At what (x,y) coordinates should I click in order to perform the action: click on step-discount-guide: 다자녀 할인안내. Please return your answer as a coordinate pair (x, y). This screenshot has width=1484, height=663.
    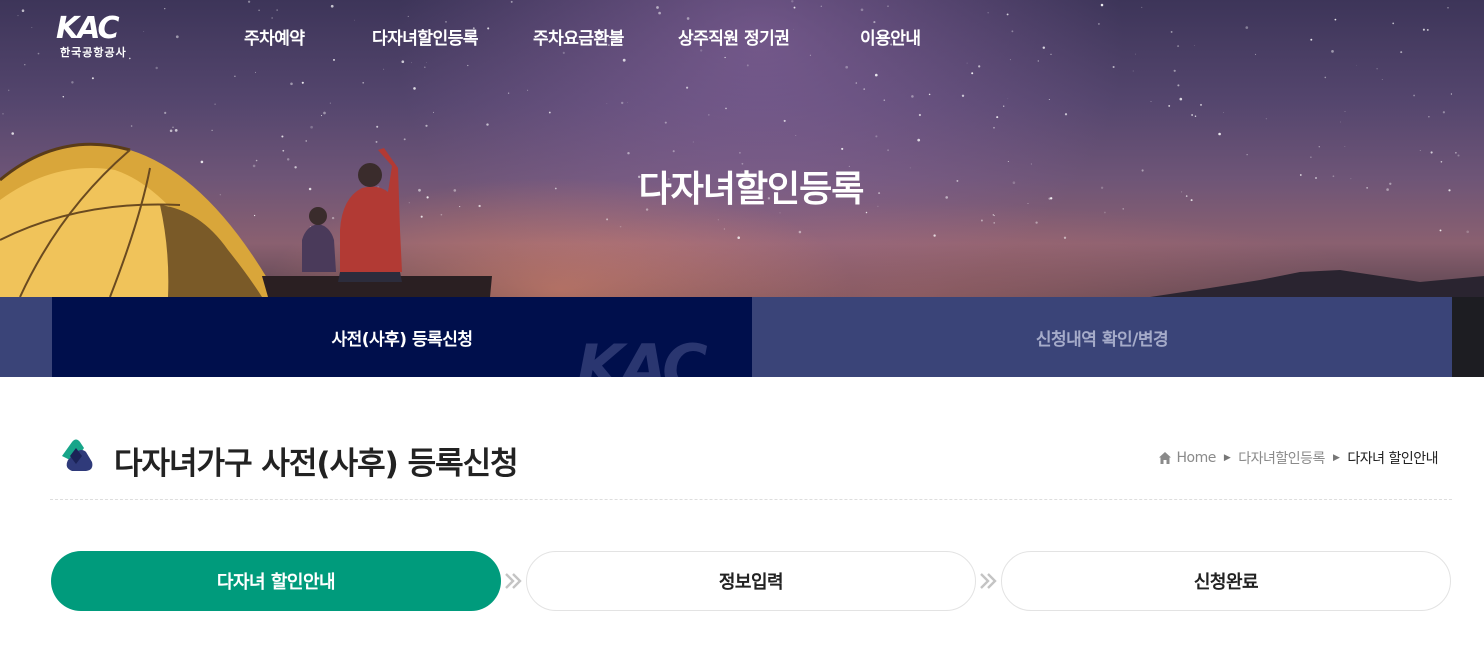
    Looking at the image, I should click on (276, 581).